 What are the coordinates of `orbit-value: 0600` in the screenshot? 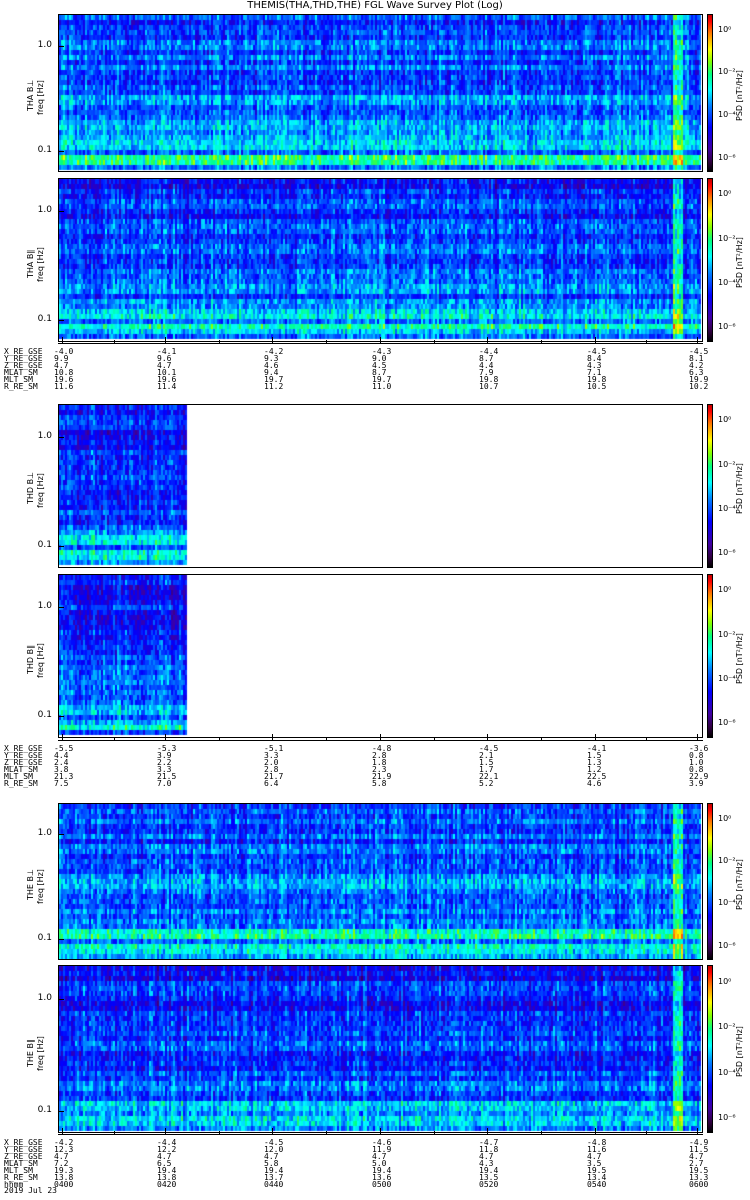 It's located at (699, 1184).